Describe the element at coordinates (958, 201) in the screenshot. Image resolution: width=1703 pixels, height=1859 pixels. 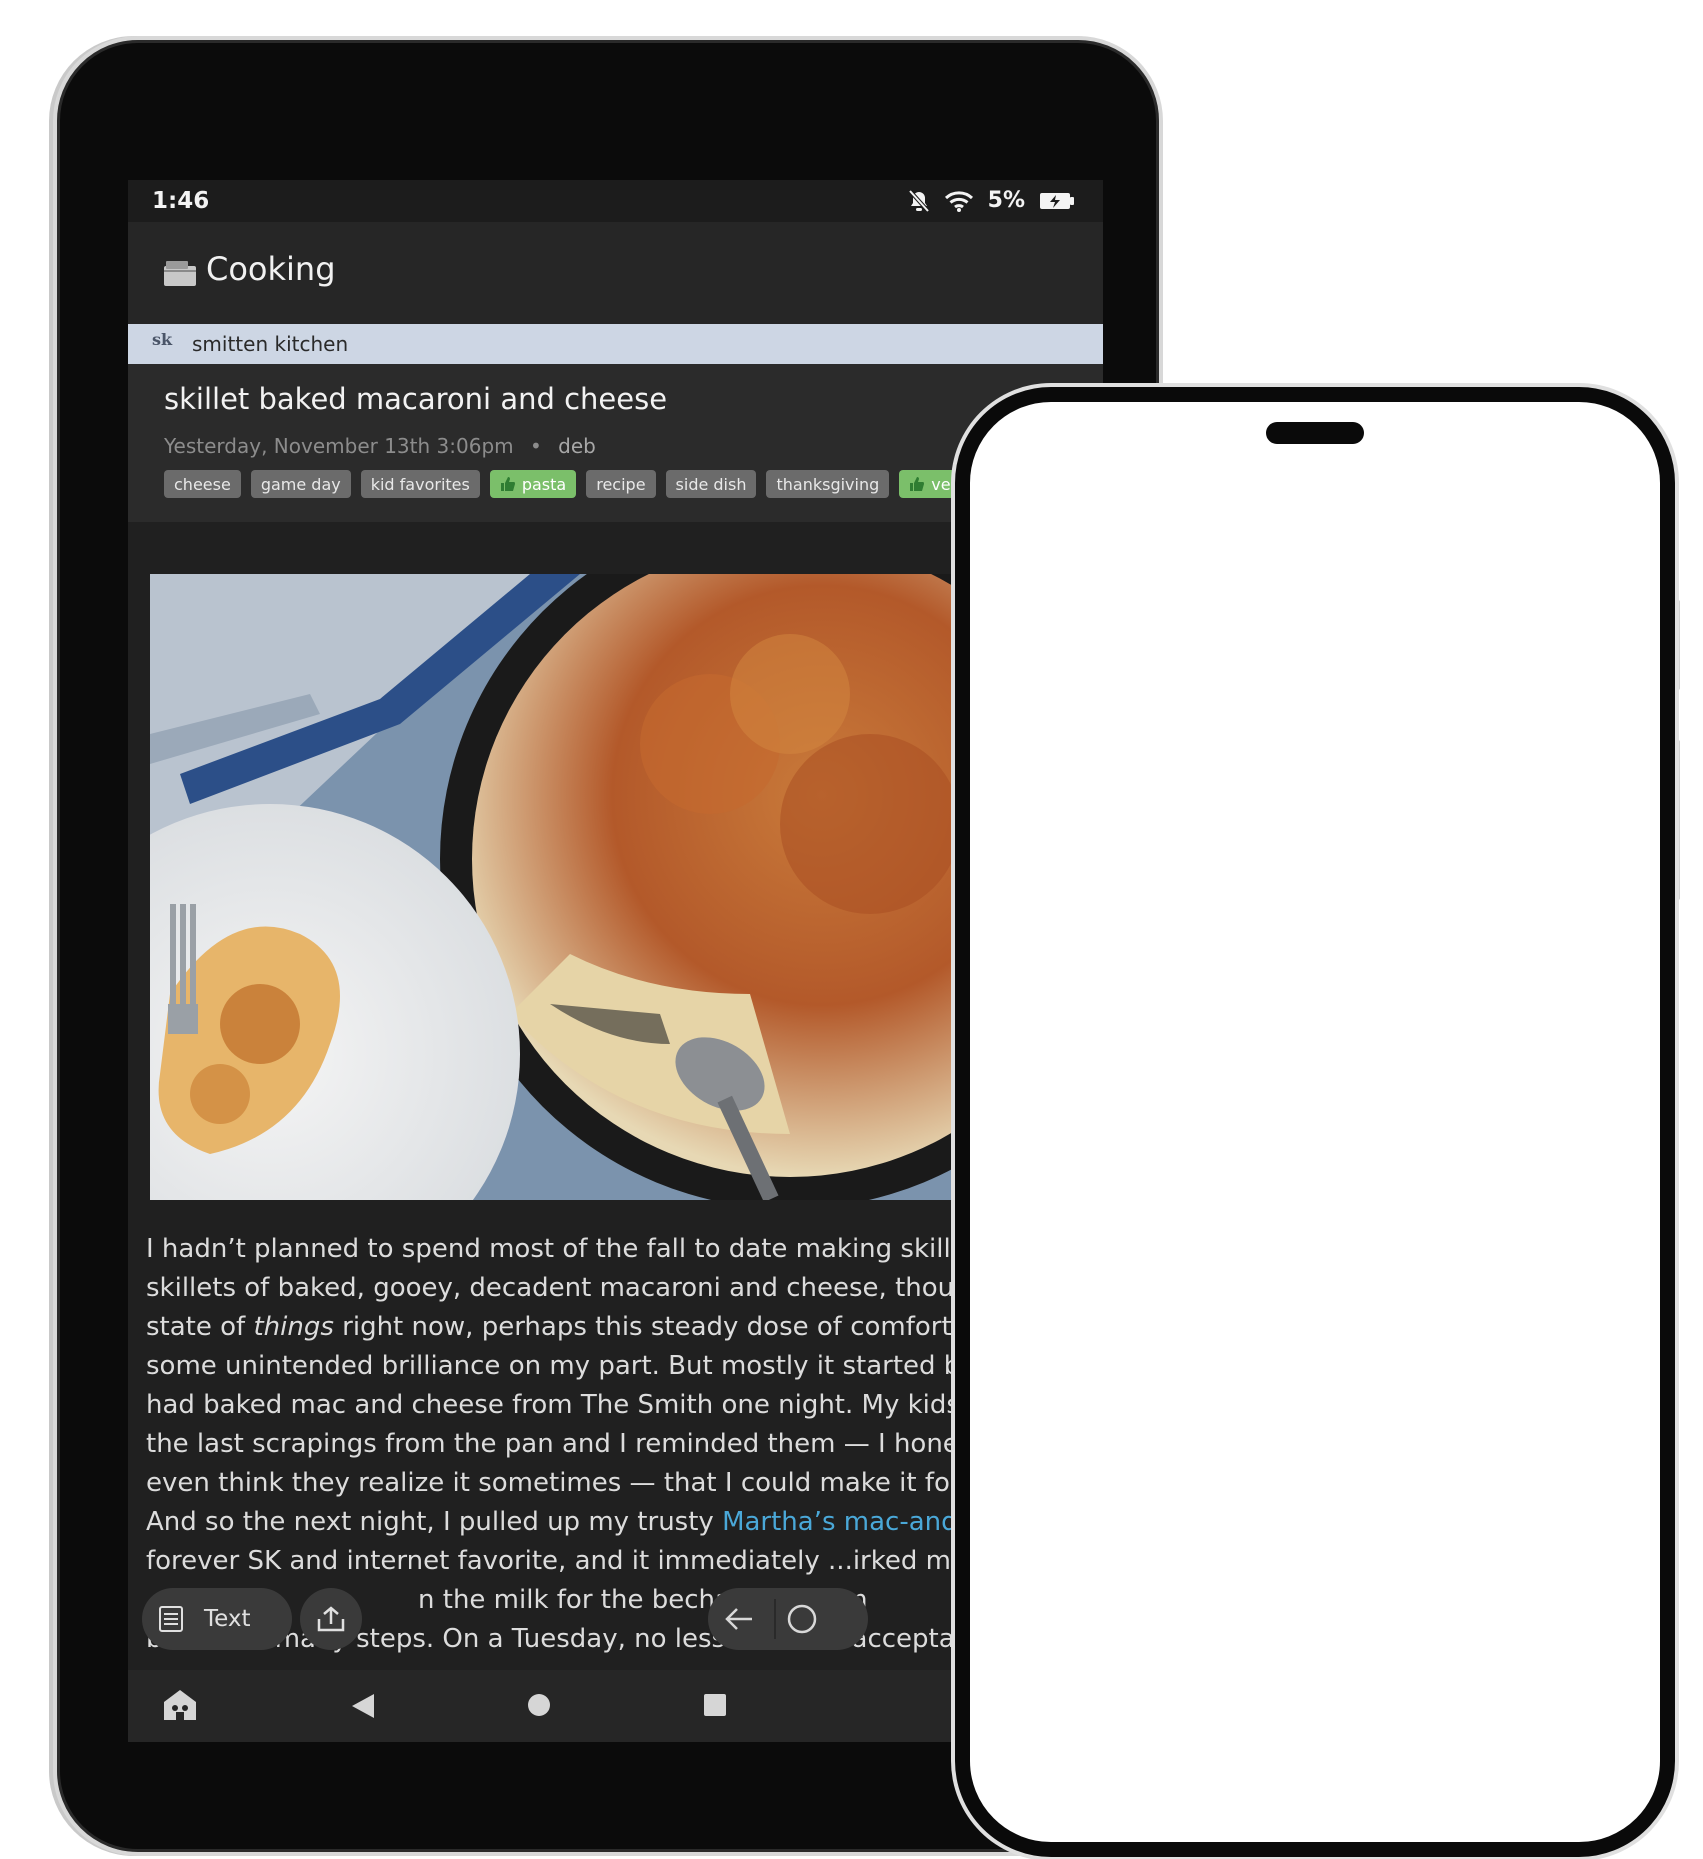
I see `wifi-icon` at that location.